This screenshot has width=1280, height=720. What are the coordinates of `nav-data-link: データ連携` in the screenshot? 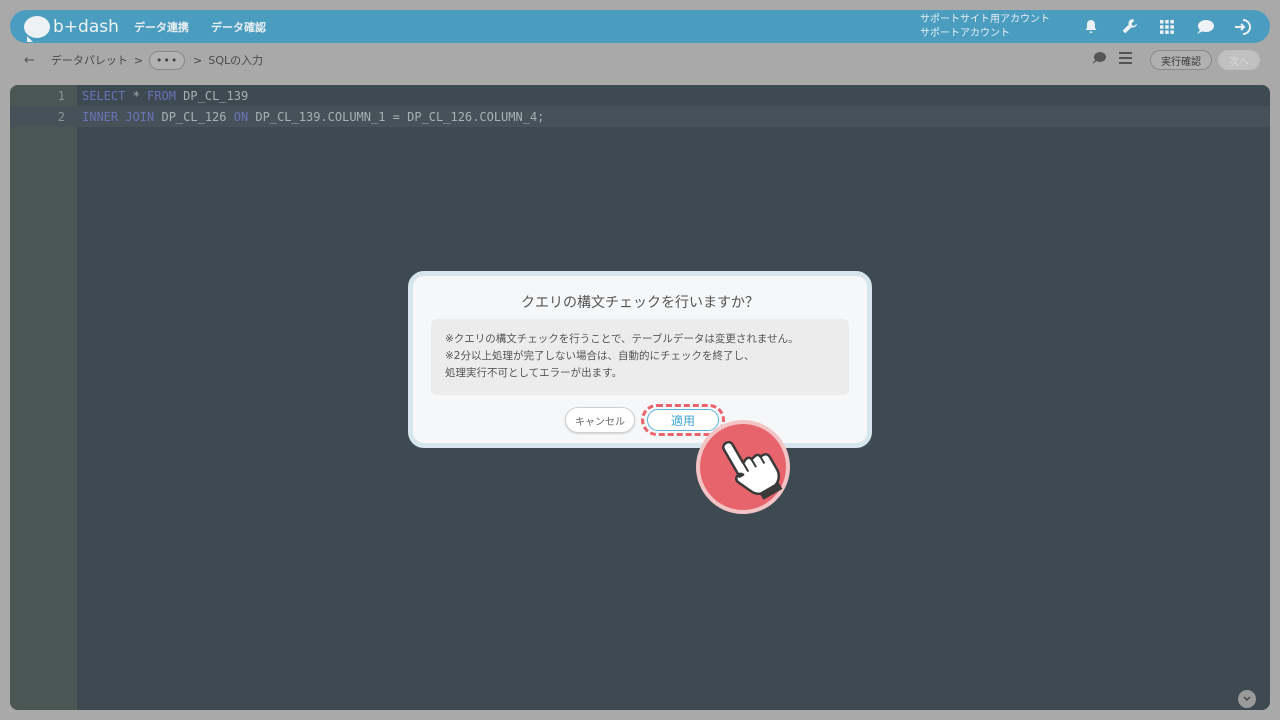 It's located at (161, 27).